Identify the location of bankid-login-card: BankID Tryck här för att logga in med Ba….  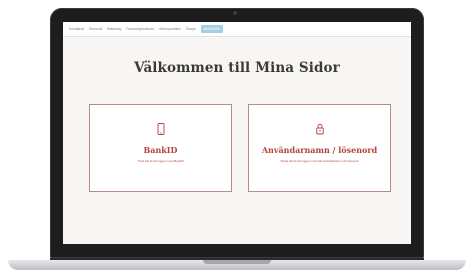
(160, 148).